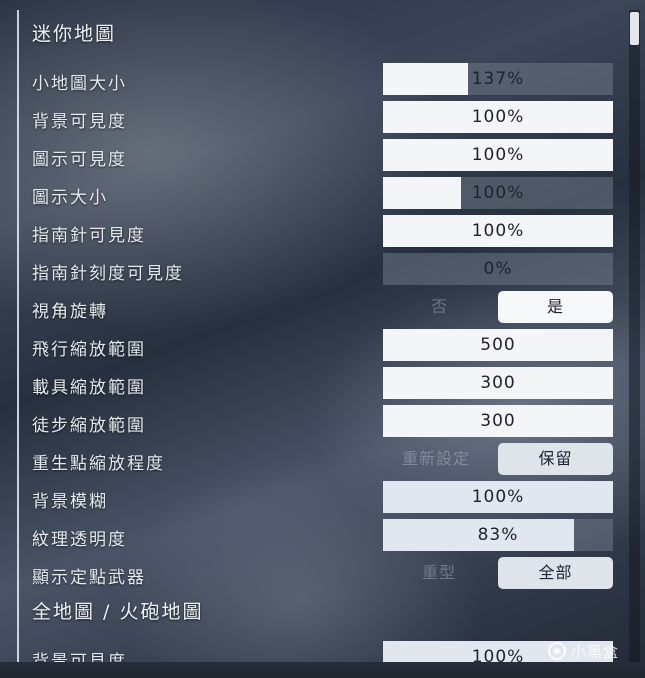  I want to click on watermark: 小黑盒, so click(583, 651).